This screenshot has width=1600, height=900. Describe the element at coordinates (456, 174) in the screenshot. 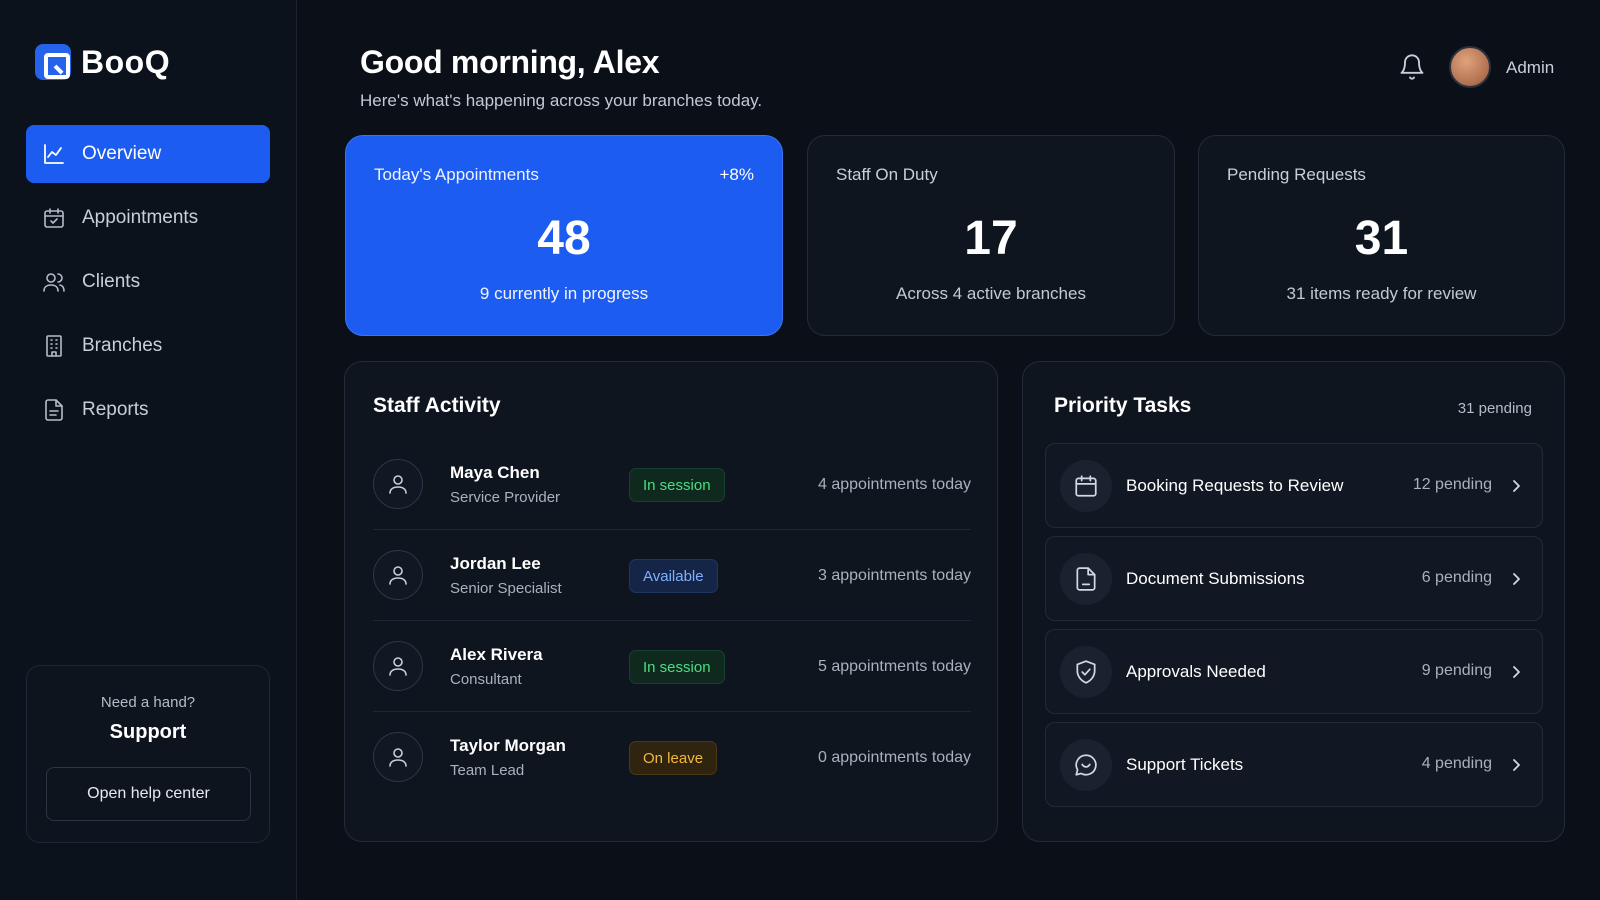

I see `stat-label: Today's Appointments` at that location.